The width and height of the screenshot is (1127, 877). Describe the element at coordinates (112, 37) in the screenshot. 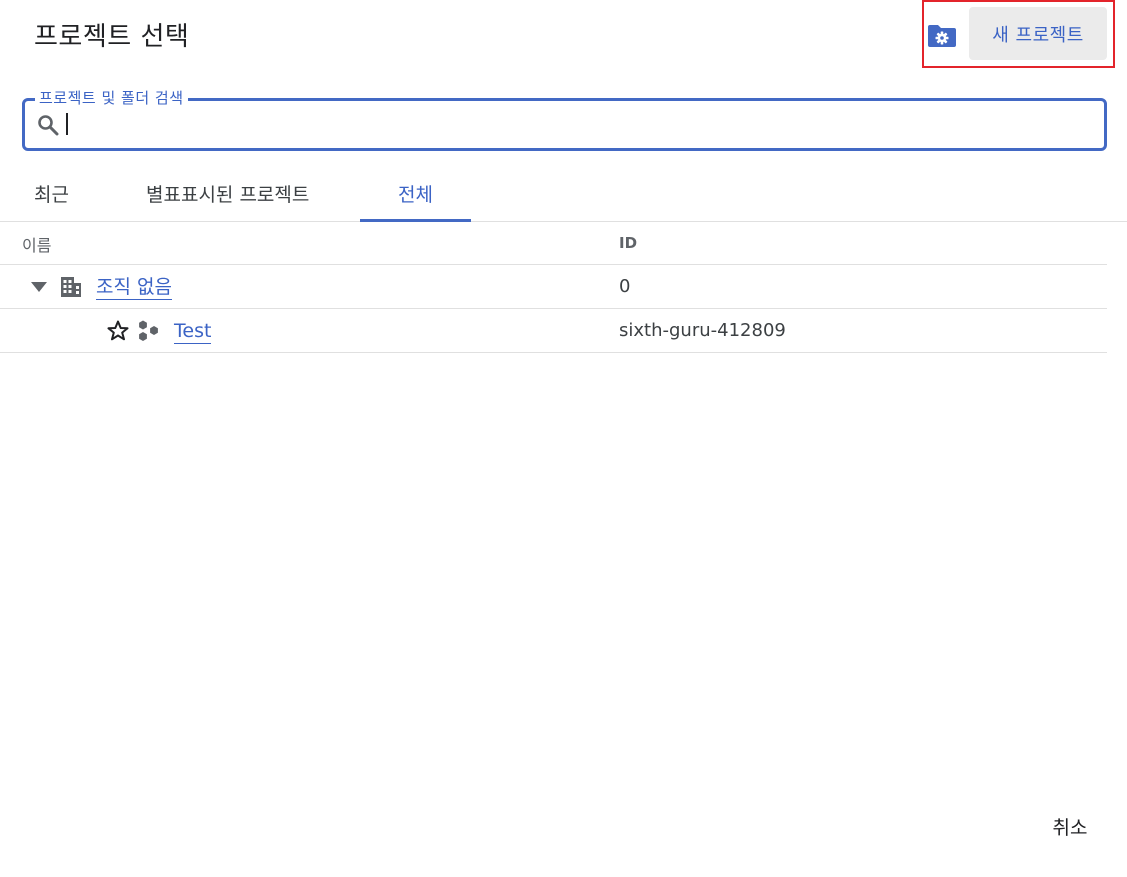

I see `dialog-title: 프로젝트 선택` at that location.